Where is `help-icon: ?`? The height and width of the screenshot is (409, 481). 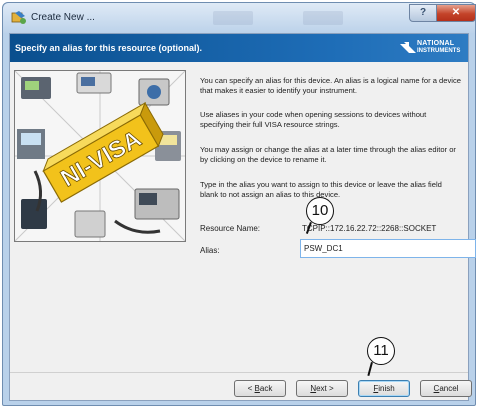 help-icon: ? is located at coordinates (423, 12).